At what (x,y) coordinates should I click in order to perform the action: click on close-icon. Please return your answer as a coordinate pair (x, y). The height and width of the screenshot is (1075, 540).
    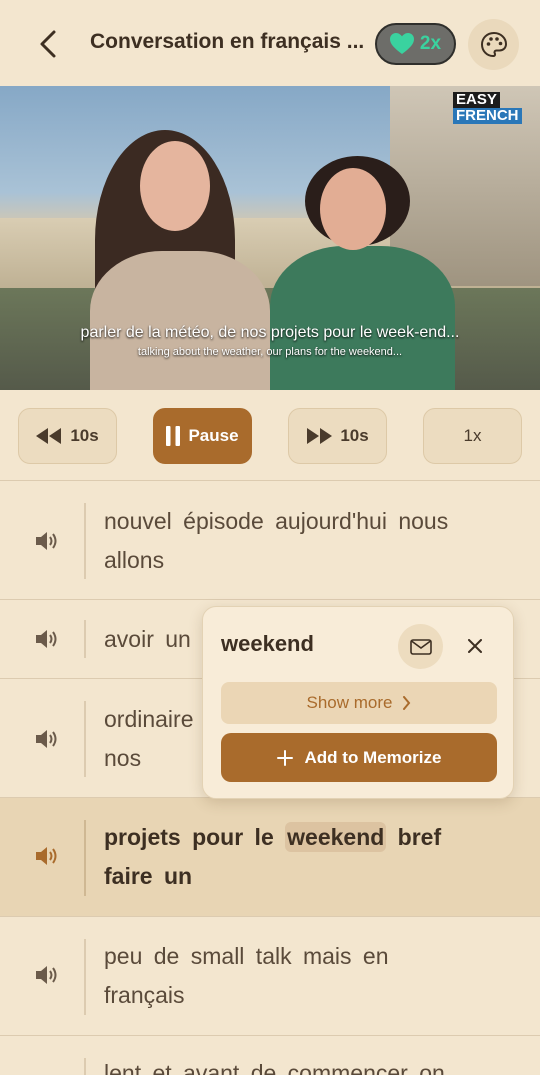
    Looking at the image, I should click on (475, 646).